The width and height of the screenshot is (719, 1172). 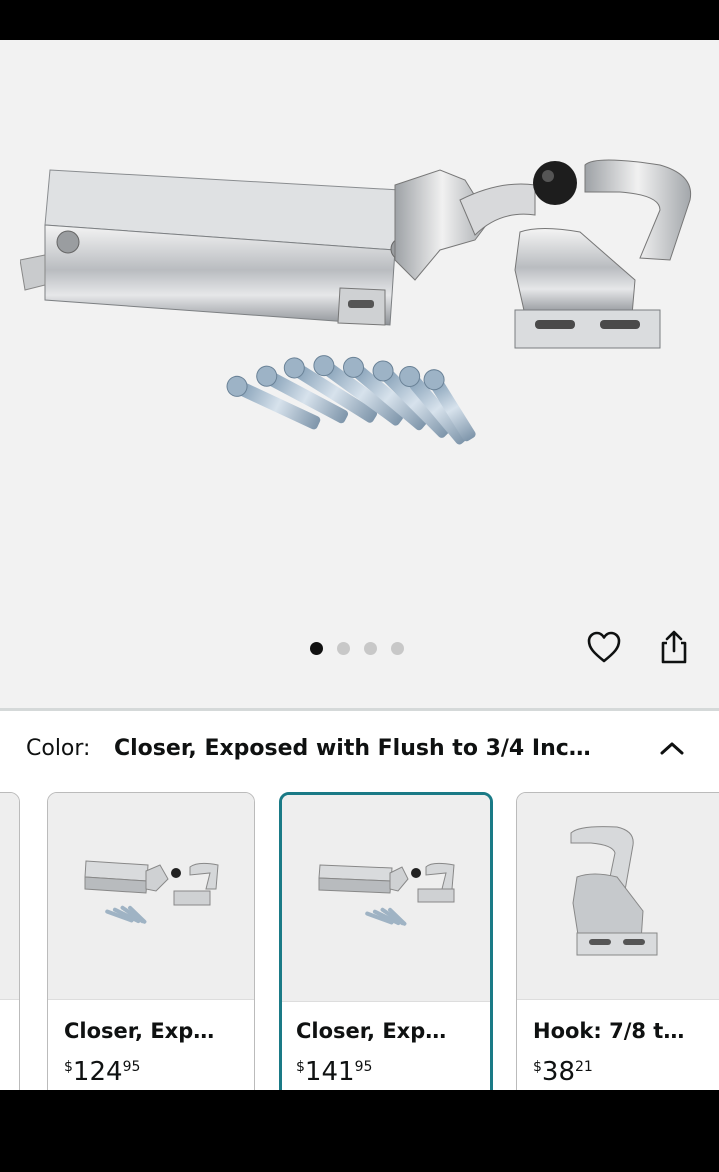 What do you see at coordinates (563, 1072) in the screenshot?
I see `variant-price: $3821` at bounding box center [563, 1072].